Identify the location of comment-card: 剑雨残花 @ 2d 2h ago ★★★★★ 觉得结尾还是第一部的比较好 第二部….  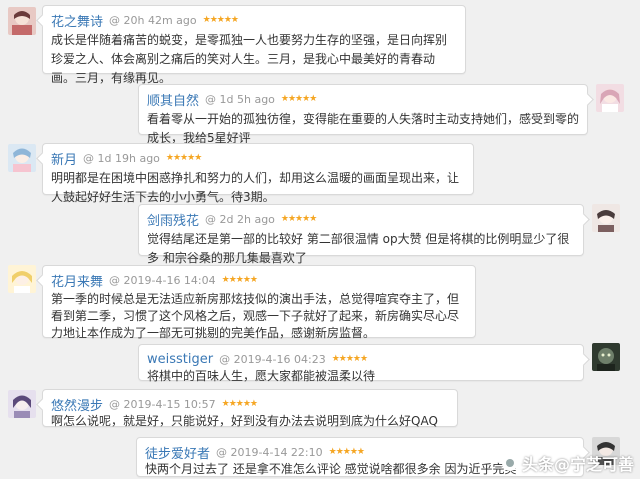
(361, 234).